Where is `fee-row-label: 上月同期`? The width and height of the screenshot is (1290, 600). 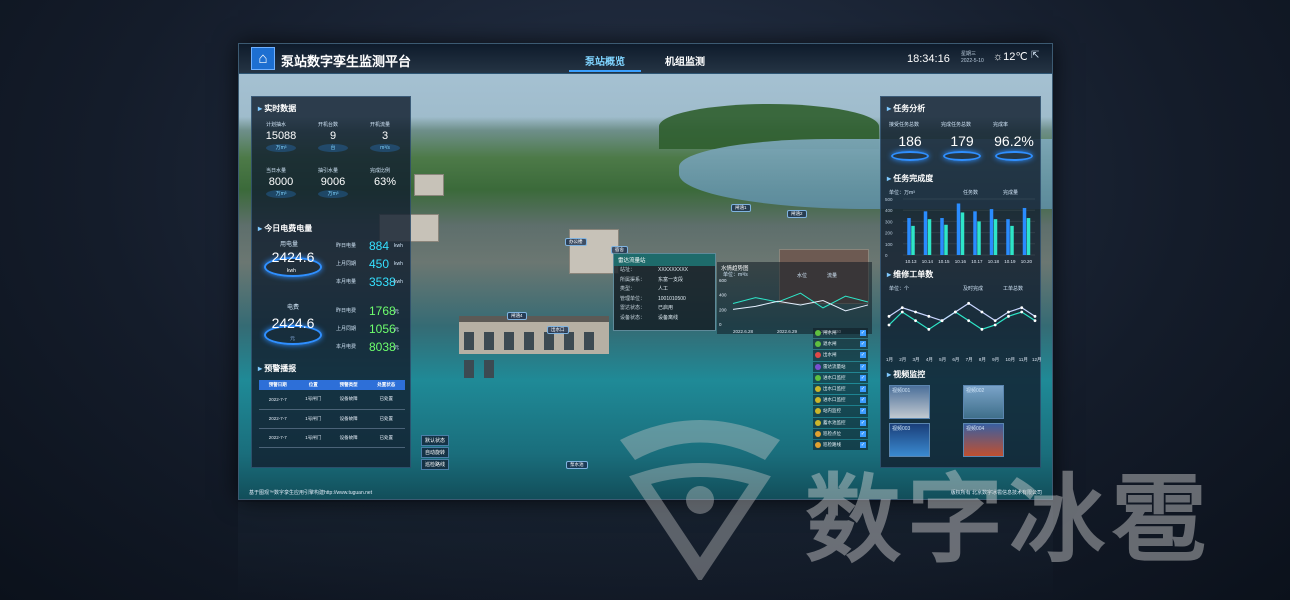
fee-row-label: 上月同期 is located at coordinates (346, 329).